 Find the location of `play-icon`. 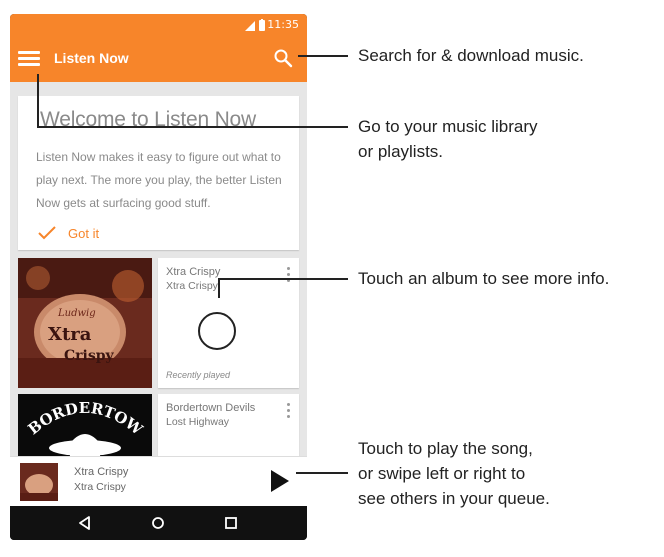

play-icon is located at coordinates (280, 481).